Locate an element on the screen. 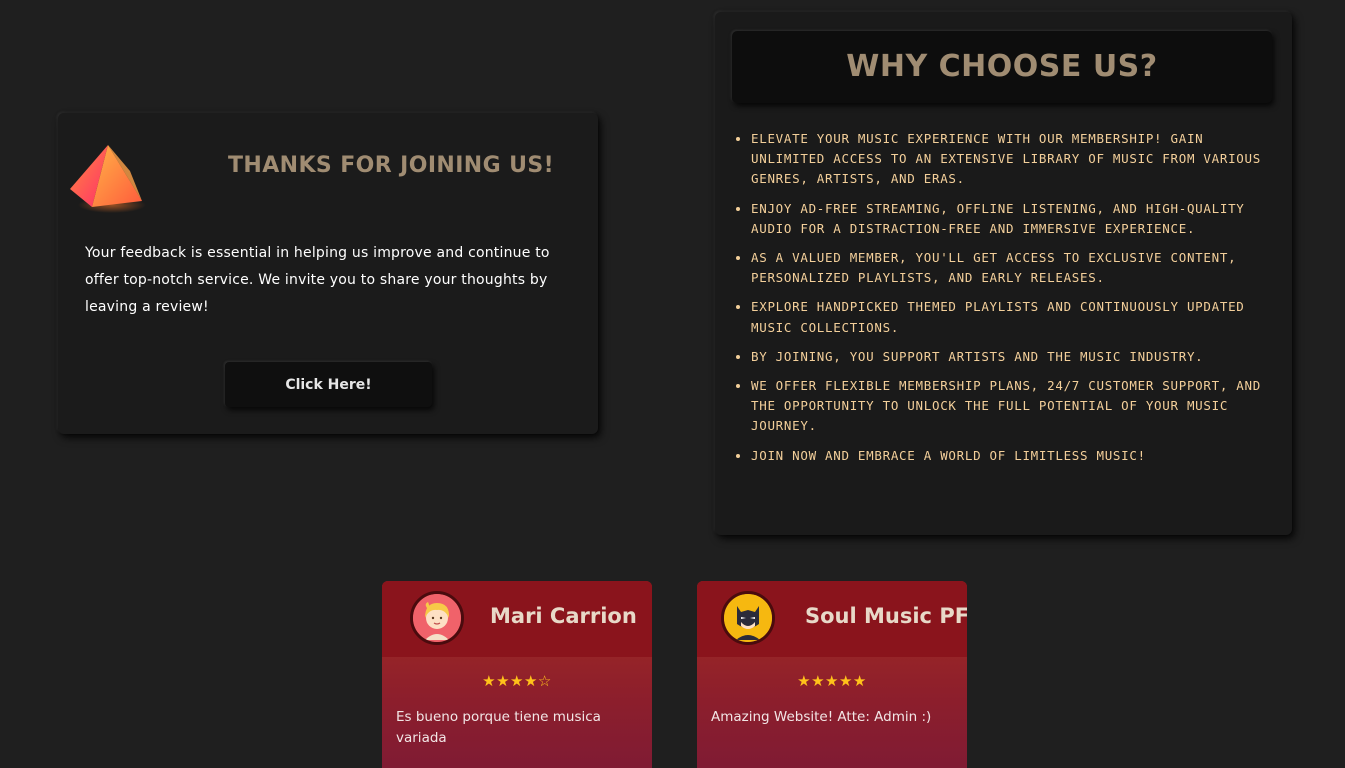  batman-avatar-icon is located at coordinates (748, 618).